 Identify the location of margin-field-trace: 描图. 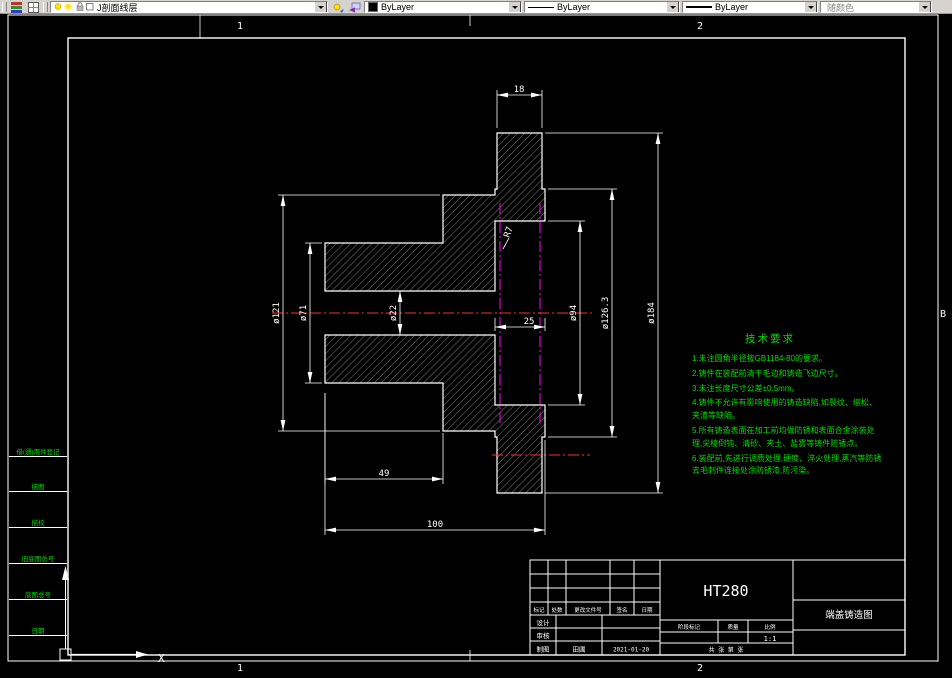
(38, 485).